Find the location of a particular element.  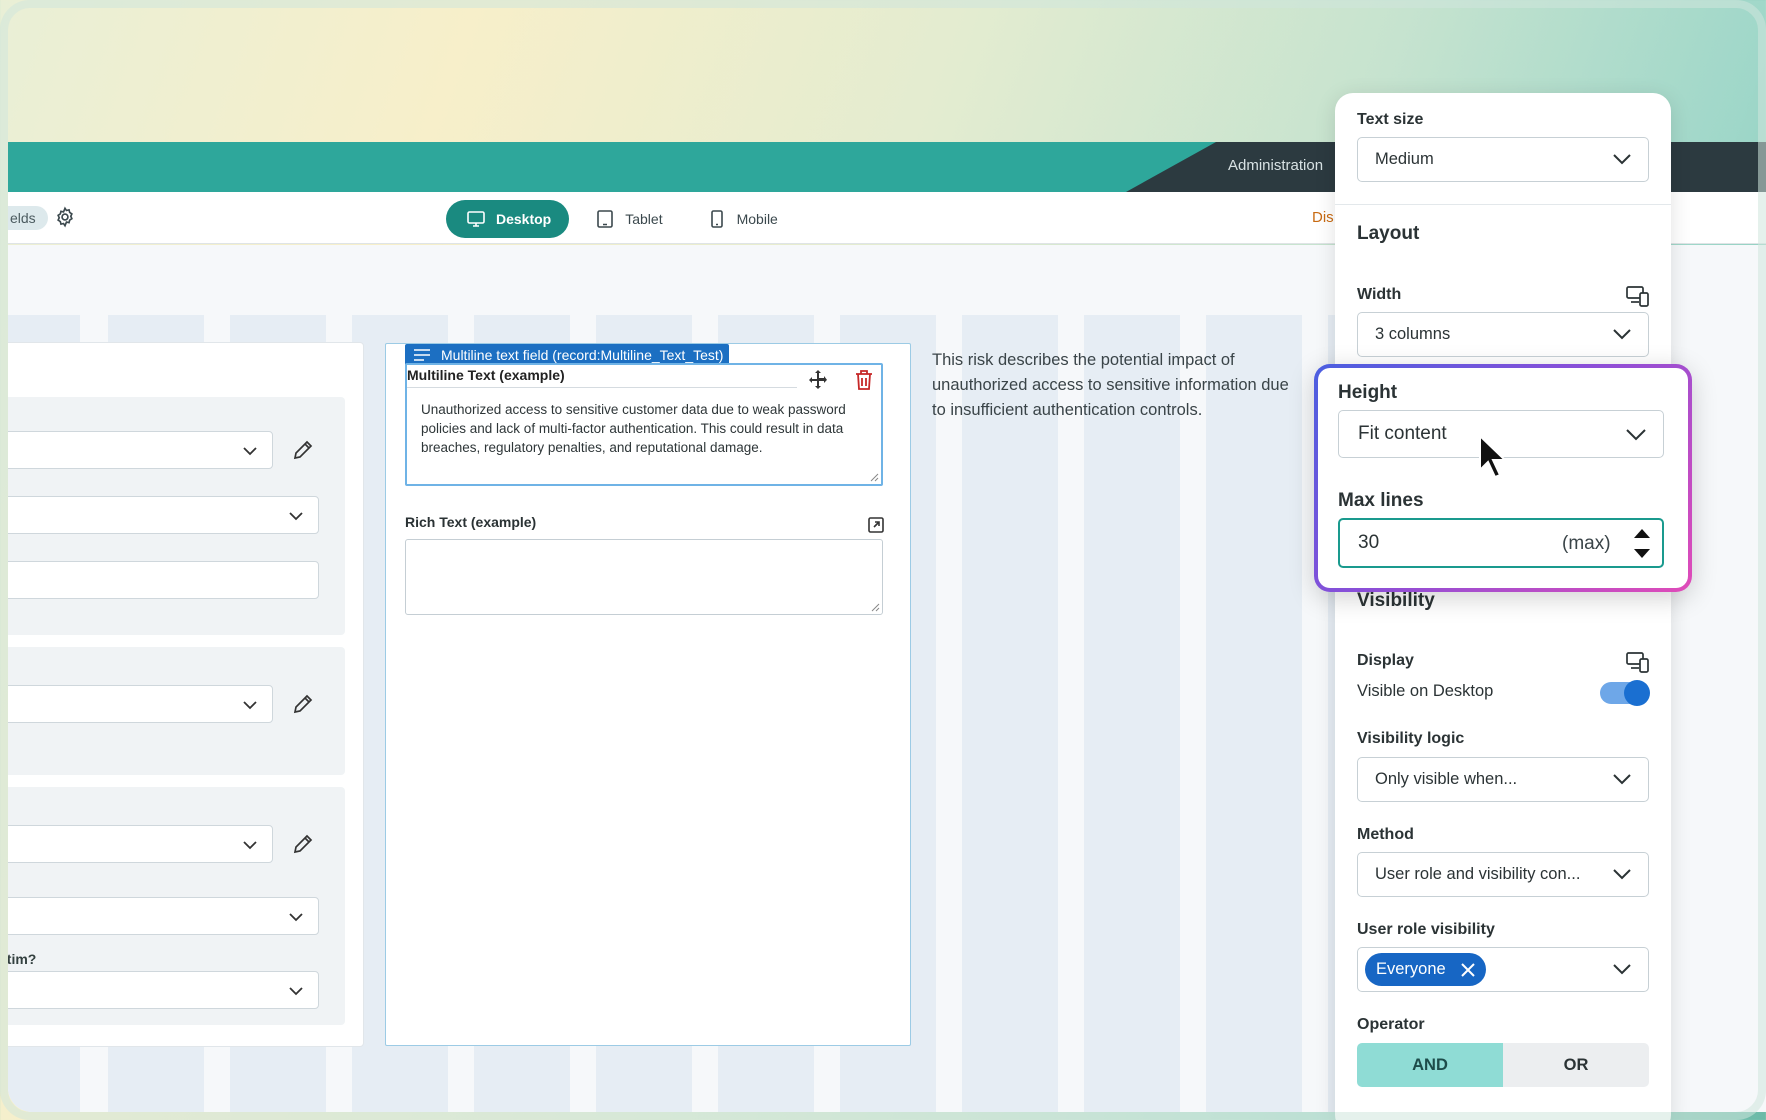

height-settings-highlight: Height Fit content Max lines 30 (max) is located at coordinates (1503, 478).